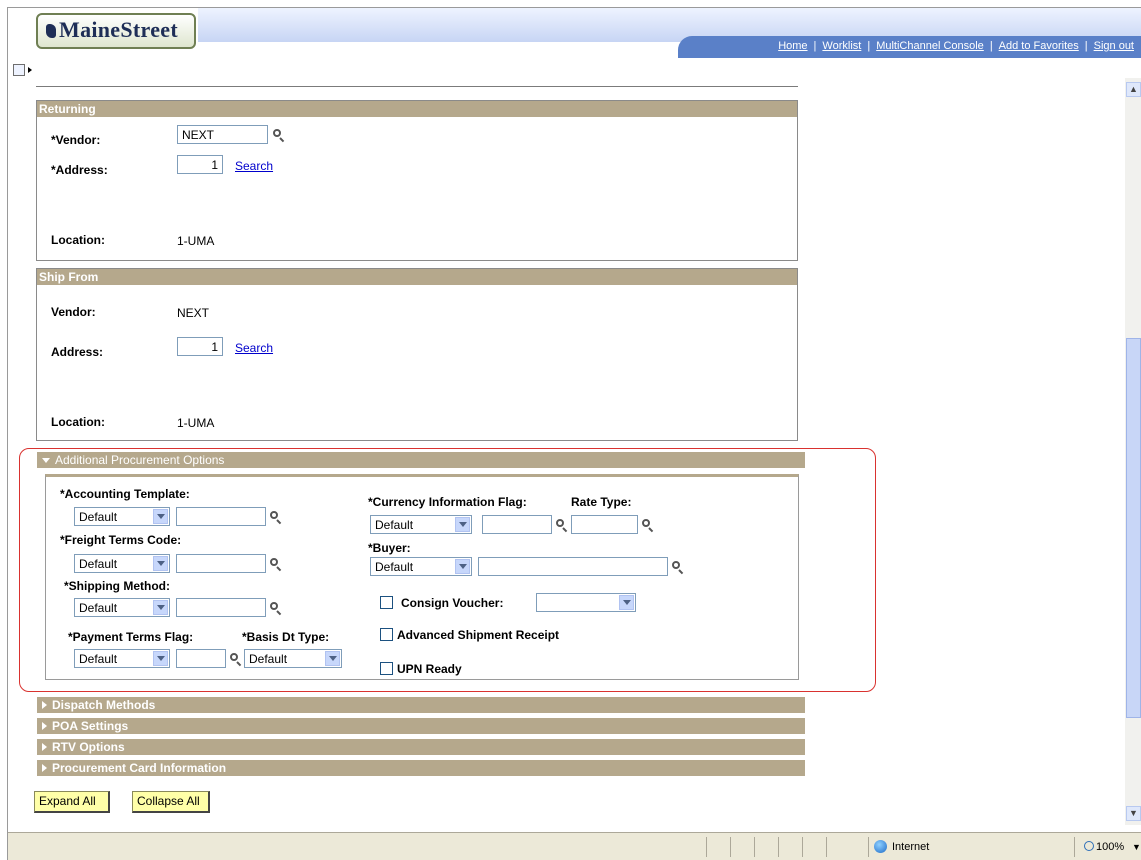  I want to click on accounting-template-select: Default, so click(122, 516).